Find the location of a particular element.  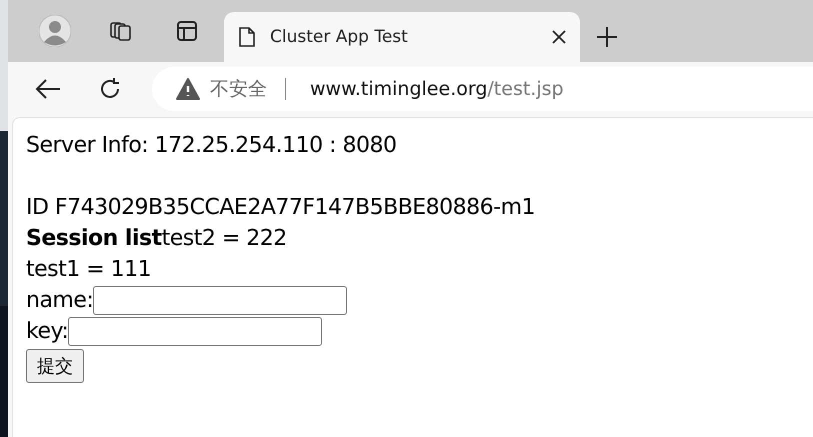

refresh-icon is located at coordinates (110, 89).